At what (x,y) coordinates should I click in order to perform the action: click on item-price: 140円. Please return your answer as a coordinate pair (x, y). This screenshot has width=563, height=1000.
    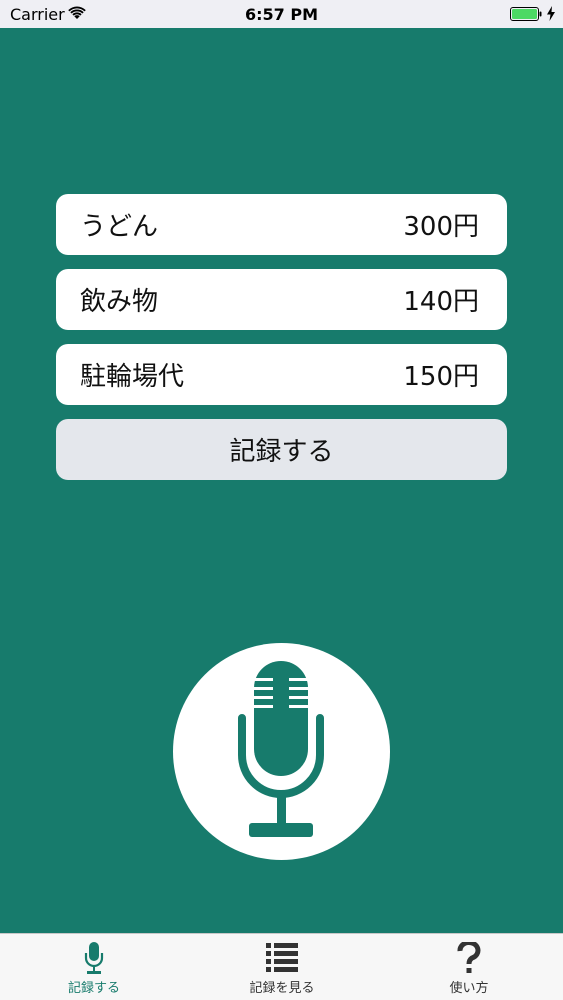
    Looking at the image, I should click on (441, 302).